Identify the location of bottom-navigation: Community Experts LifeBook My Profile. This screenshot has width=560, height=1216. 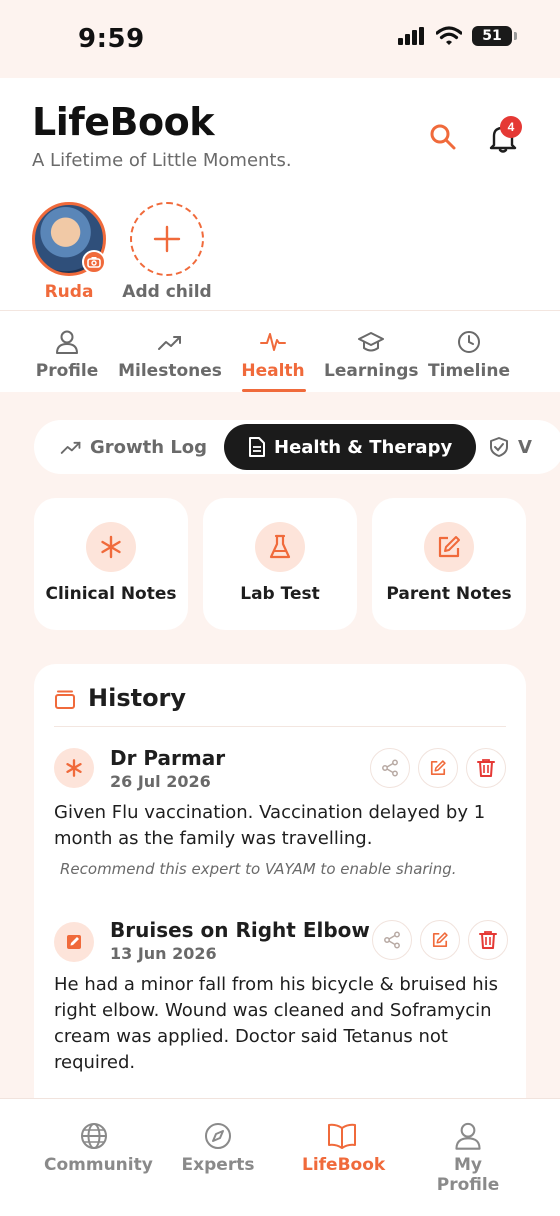
(280, 1157).